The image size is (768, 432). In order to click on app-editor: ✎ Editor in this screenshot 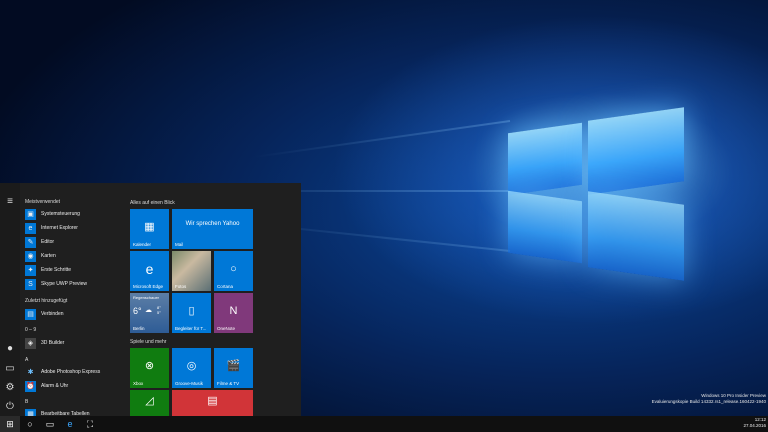, I will do `click(75, 242)`.